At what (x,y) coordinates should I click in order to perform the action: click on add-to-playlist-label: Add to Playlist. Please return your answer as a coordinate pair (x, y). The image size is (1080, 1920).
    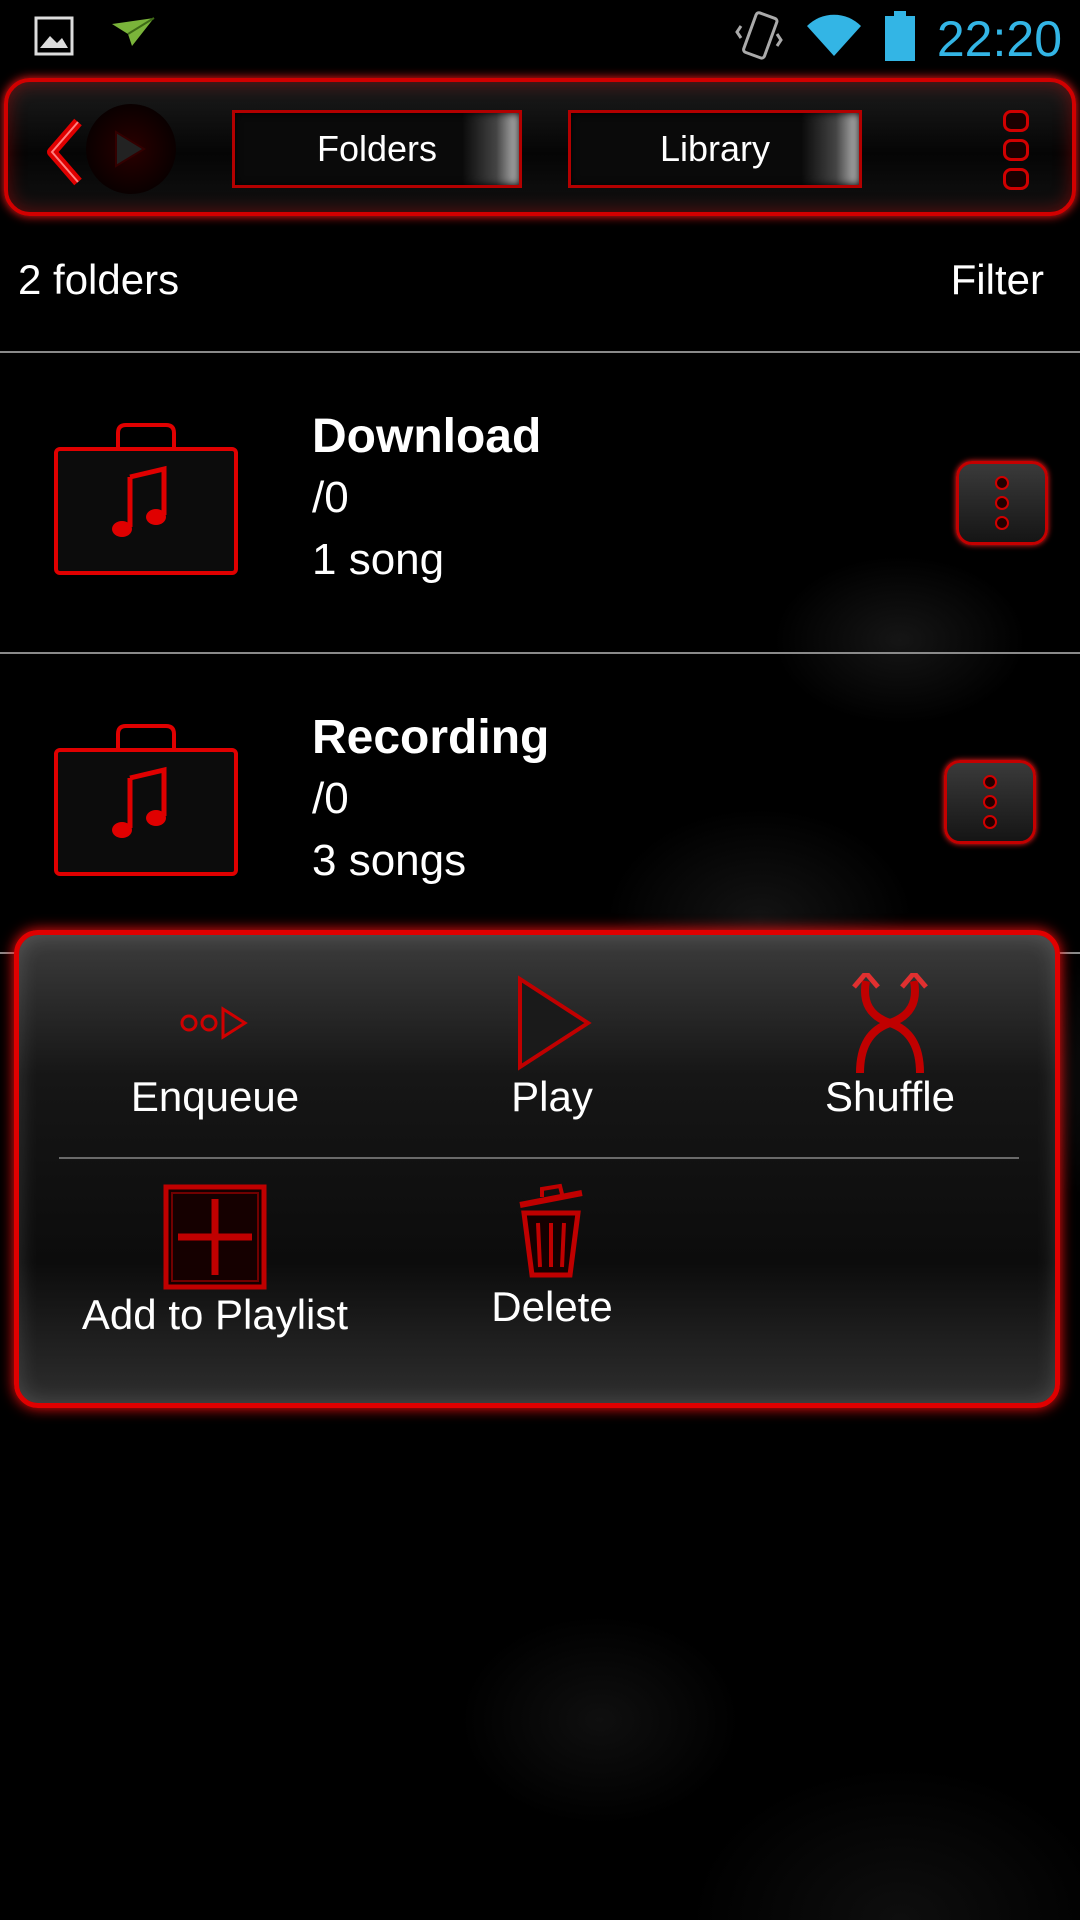
    Looking at the image, I should click on (215, 1314).